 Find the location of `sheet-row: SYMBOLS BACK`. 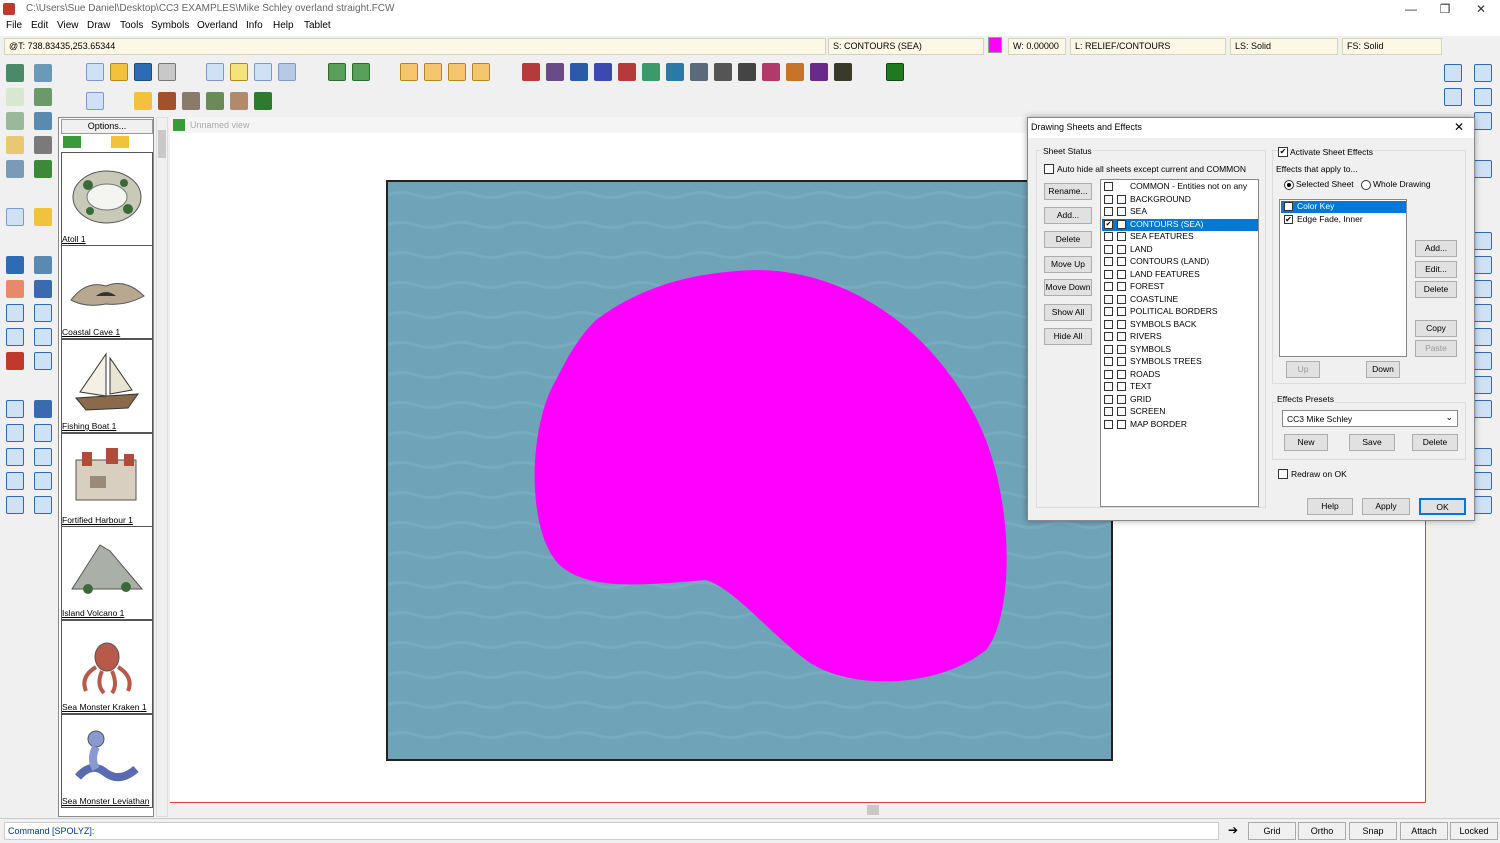

sheet-row: SYMBOLS BACK is located at coordinates (1180, 325).